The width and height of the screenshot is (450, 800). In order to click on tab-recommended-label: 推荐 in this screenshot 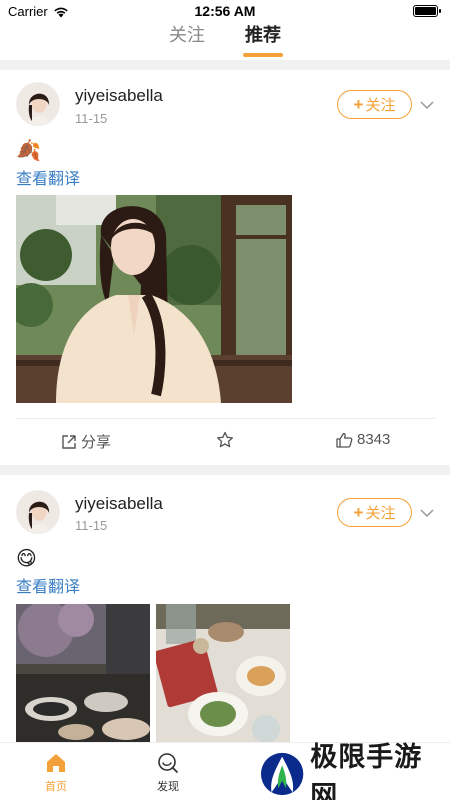, I will do `click(263, 35)`.